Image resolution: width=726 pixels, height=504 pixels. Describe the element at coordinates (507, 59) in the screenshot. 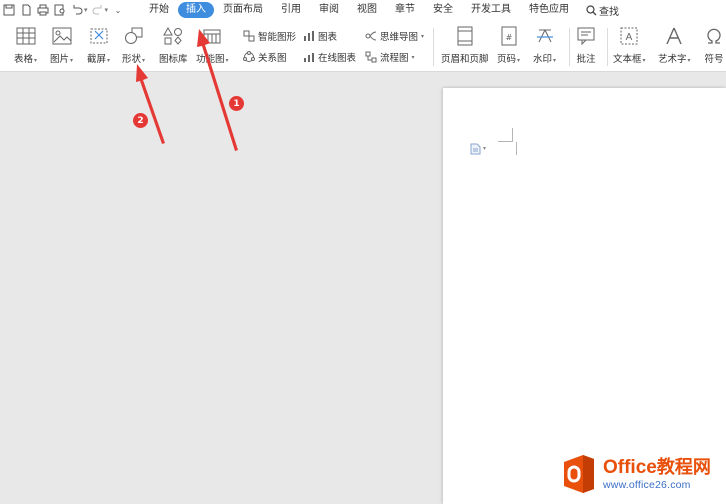

I see `page-number-label: 页码` at that location.